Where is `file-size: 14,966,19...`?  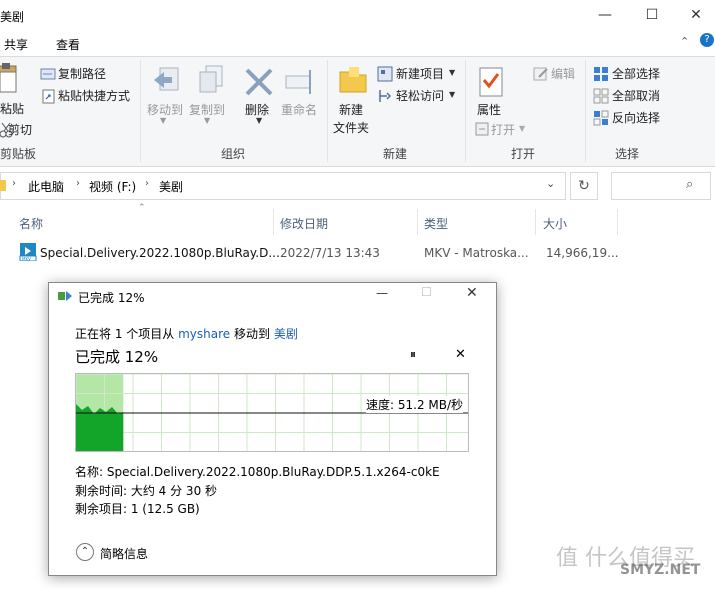
file-size: 14,966,19... is located at coordinates (582, 253).